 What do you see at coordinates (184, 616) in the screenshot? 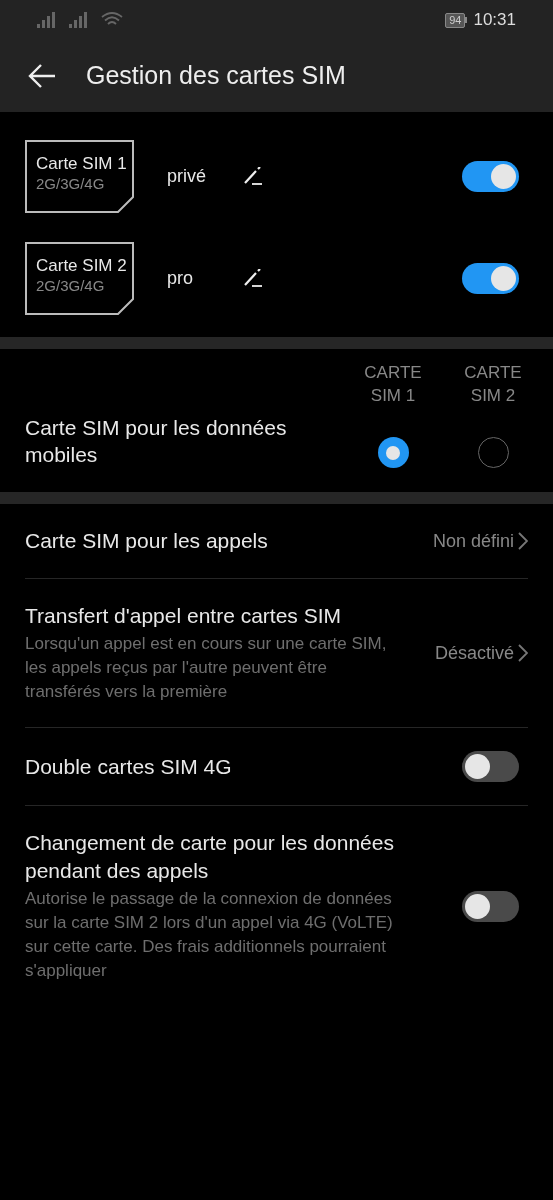
I see `setting-title: Transfert d'appel entre cartes SIM` at bounding box center [184, 616].